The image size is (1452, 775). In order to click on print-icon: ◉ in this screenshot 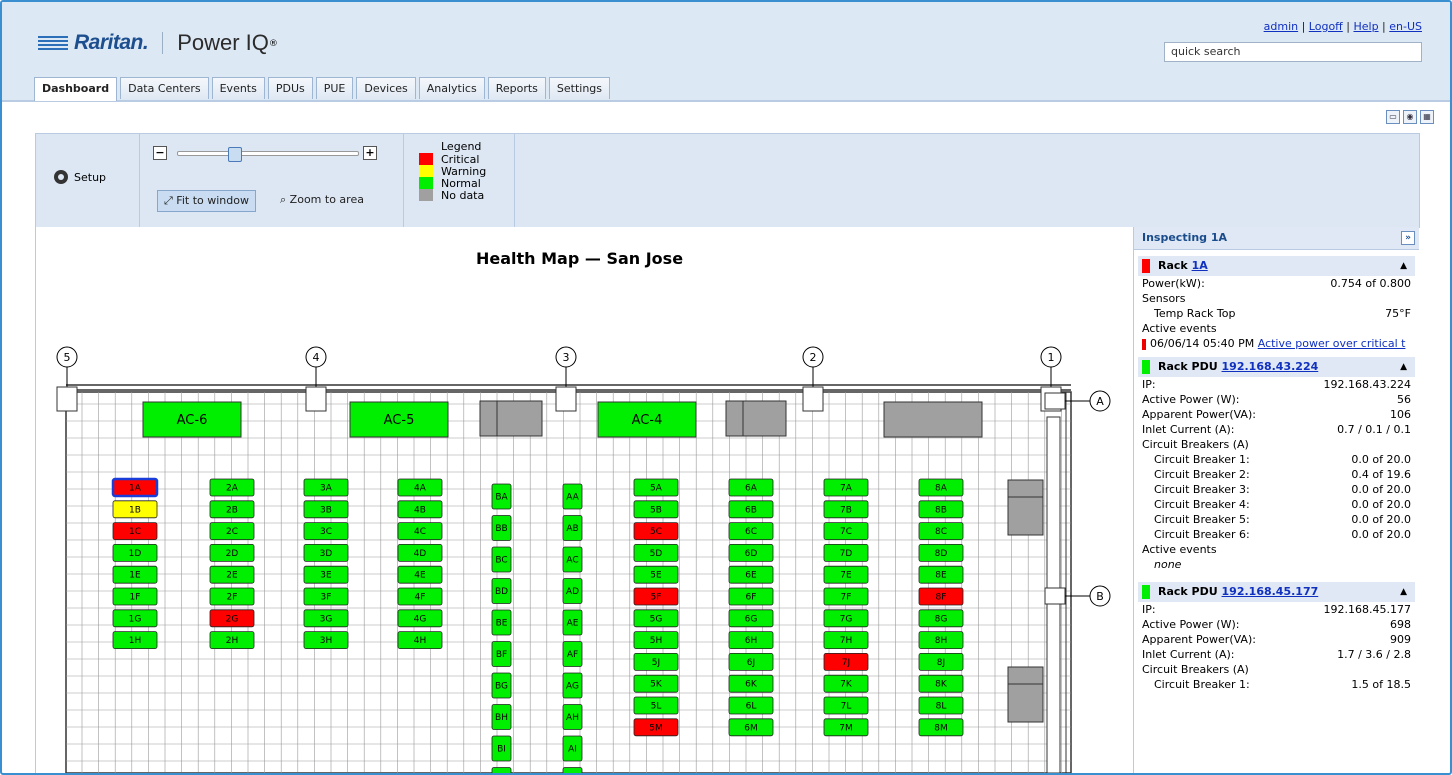, I will do `click(1410, 117)`.